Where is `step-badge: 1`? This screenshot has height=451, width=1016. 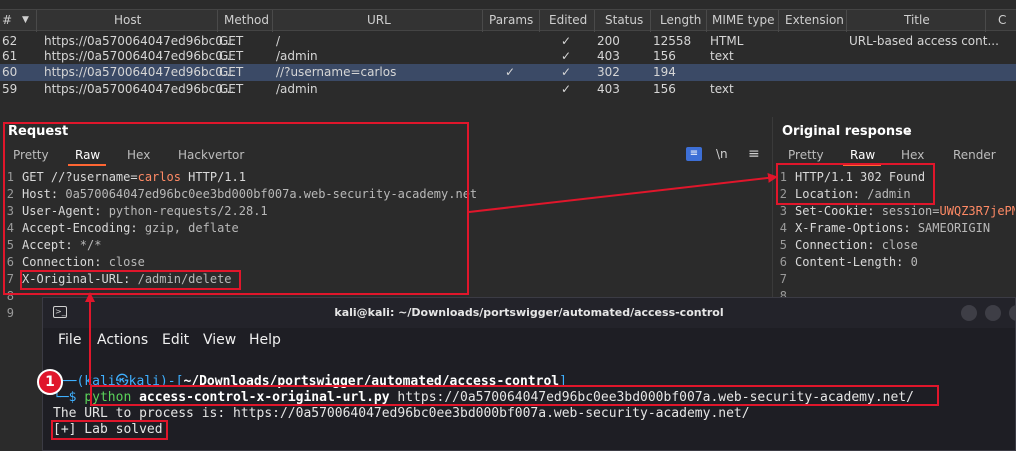
step-badge: 1 is located at coordinates (50, 382).